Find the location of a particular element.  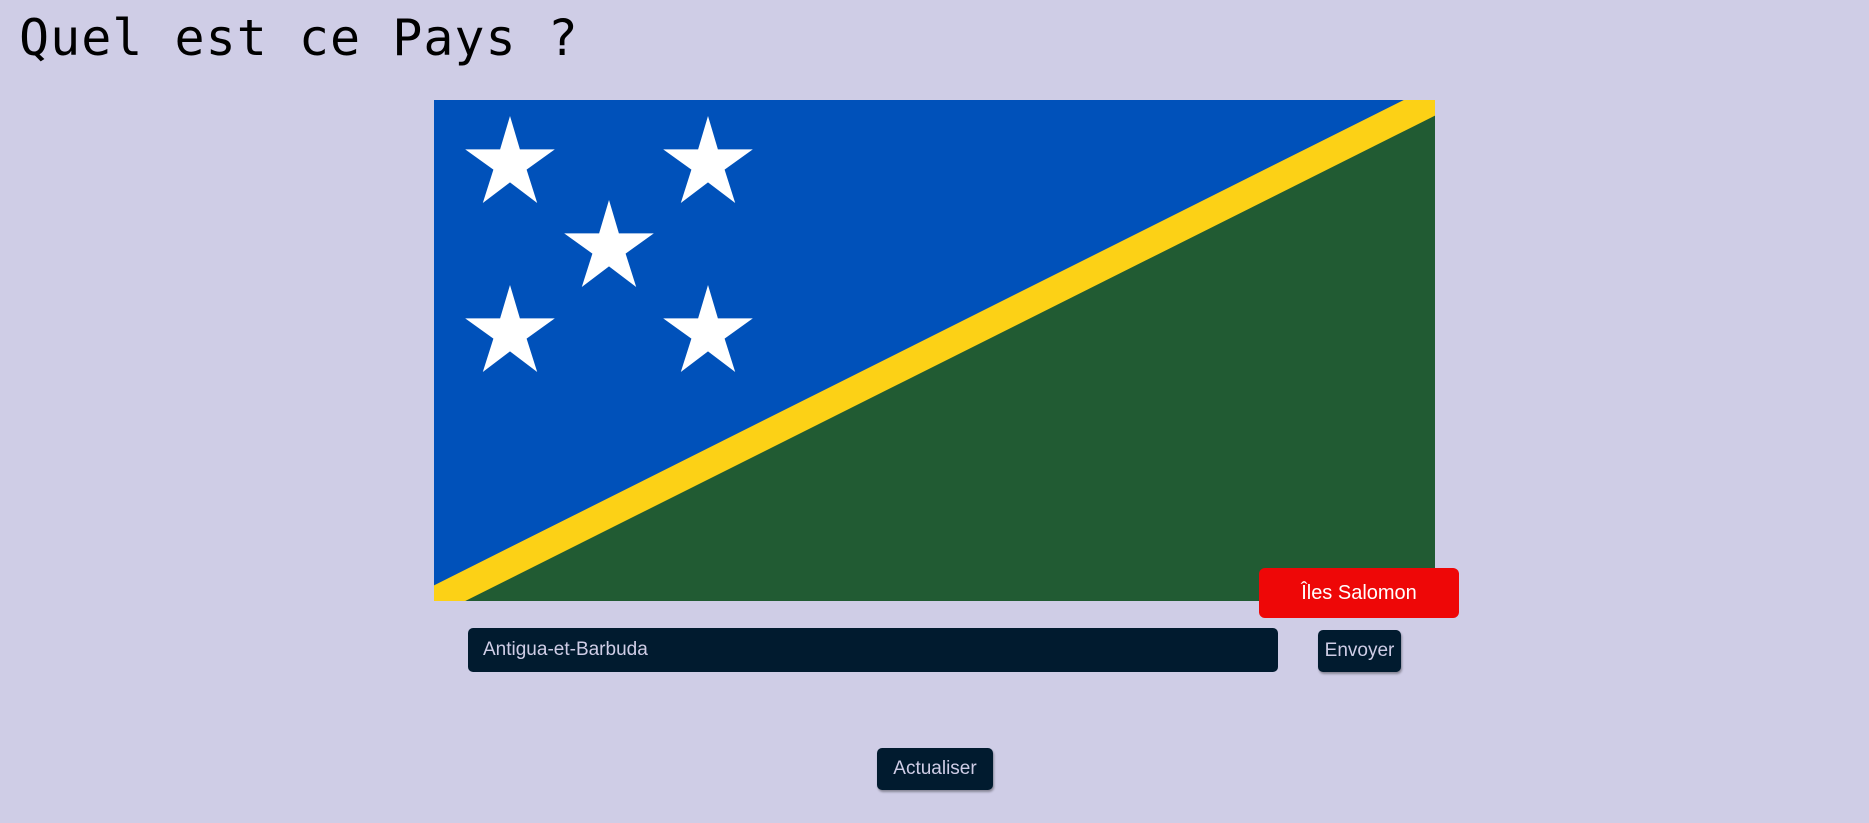

correct-answer-badge: Îles Salomon is located at coordinates (1359, 593).